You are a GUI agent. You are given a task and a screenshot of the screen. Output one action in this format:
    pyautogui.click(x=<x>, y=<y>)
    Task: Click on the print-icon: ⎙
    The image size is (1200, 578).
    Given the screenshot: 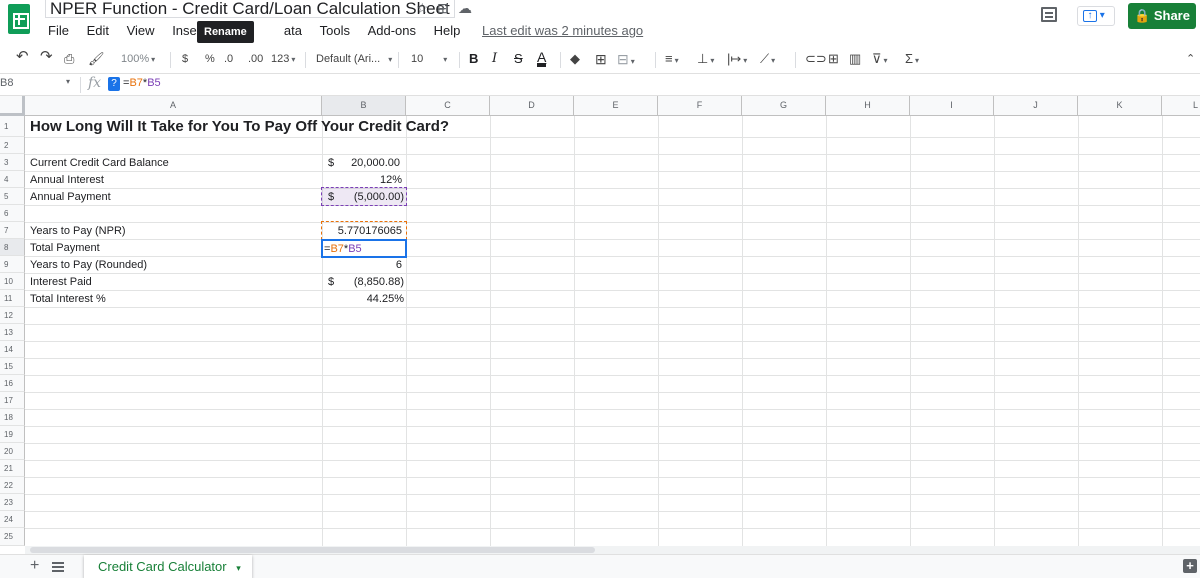 What is the action you would take?
    pyautogui.click(x=69, y=59)
    